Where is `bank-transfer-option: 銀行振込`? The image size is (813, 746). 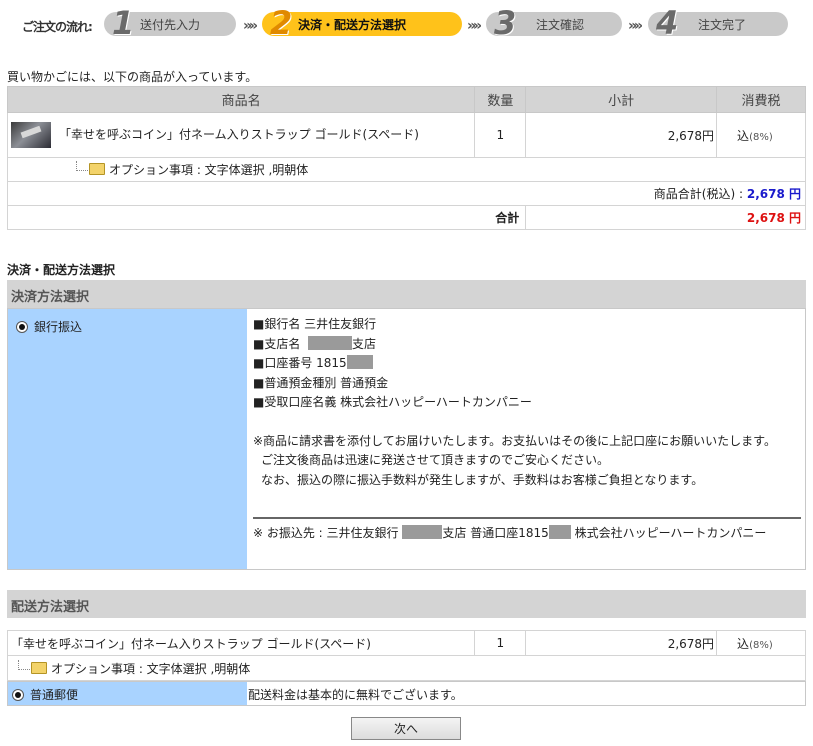 bank-transfer-option: 銀行振込 is located at coordinates (49, 326).